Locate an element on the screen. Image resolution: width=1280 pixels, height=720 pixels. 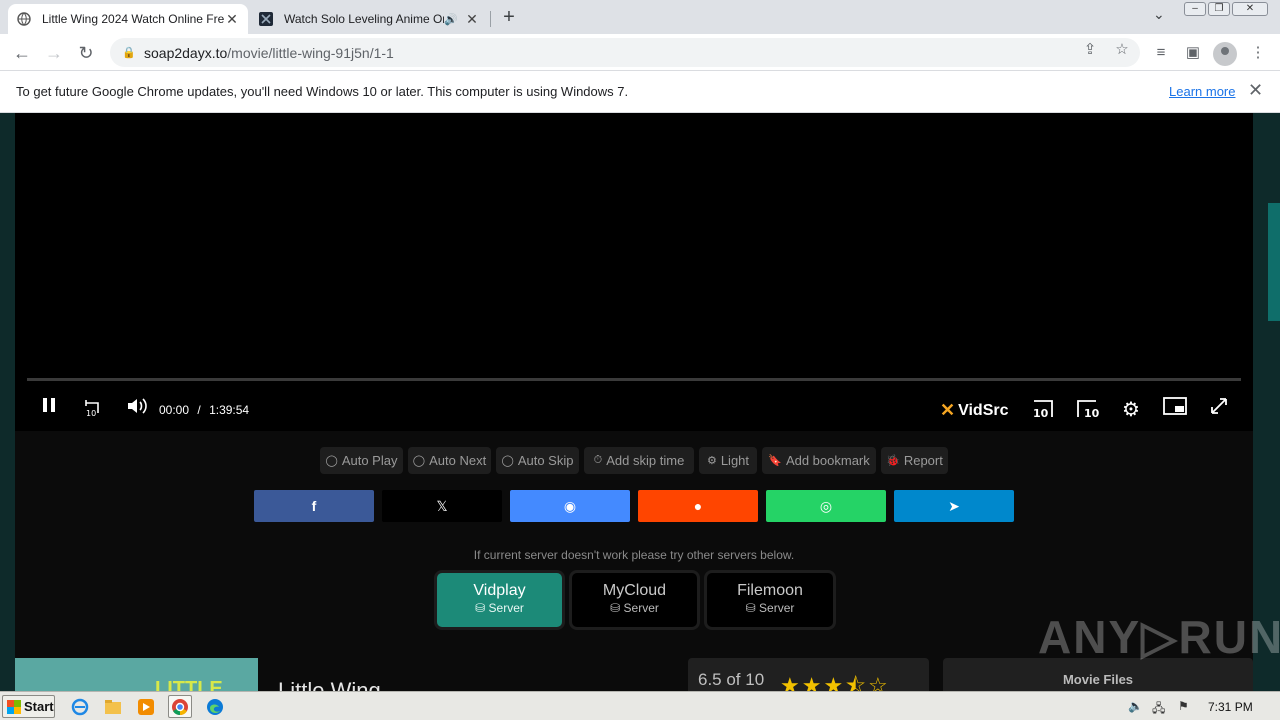
share-x-button: 𝕏 is located at coordinates (442, 506).